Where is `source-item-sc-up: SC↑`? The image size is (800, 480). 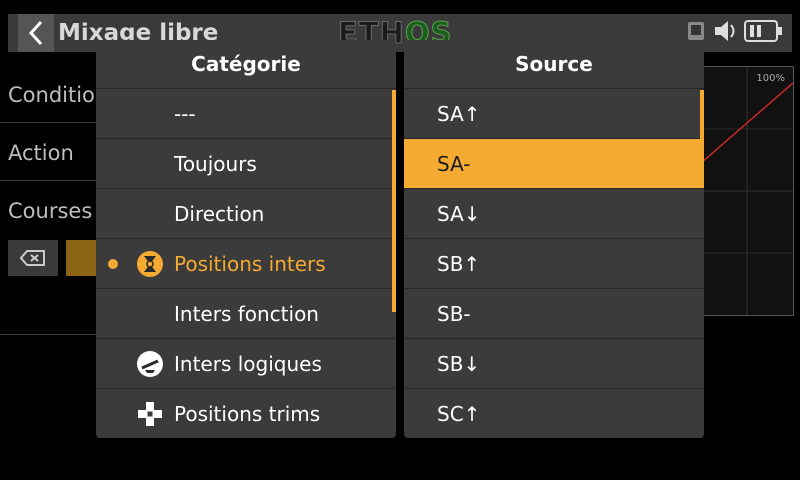 source-item-sc-up: SC↑ is located at coordinates (554, 413).